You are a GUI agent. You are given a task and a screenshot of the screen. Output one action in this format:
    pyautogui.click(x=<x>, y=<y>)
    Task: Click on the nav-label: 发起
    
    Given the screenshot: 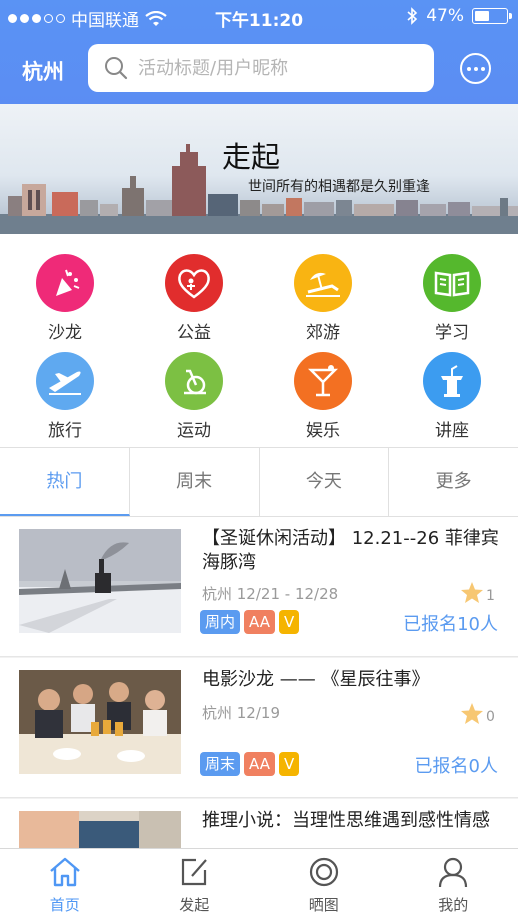 What is the action you would take?
    pyautogui.click(x=194, y=905)
    